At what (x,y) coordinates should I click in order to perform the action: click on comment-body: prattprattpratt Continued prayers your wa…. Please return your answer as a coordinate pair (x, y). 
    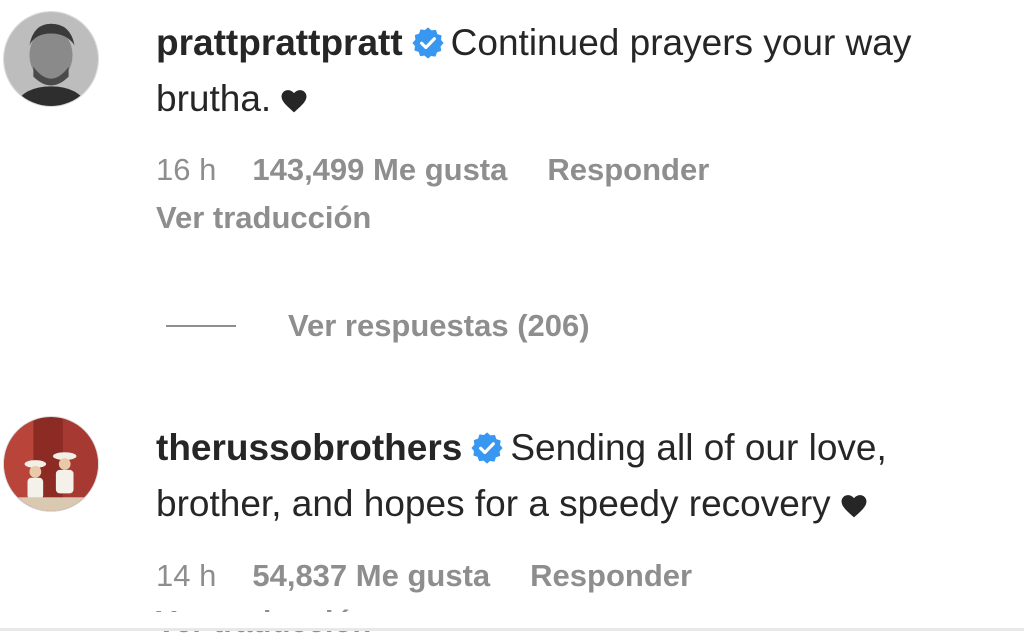
    Looking at the image, I should click on (587, 71).